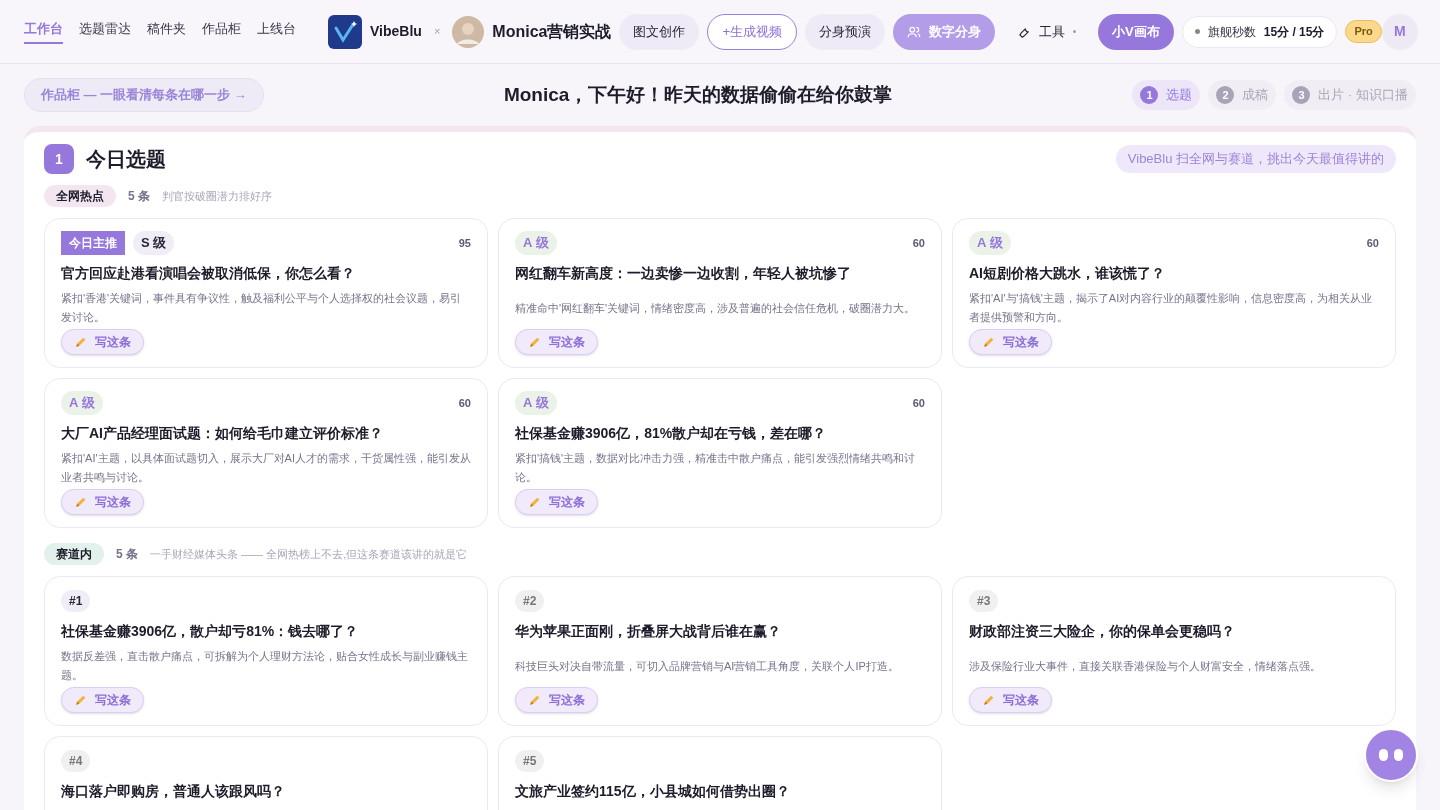 The image size is (1440, 810). What do you see at coordinates (1225, 95) in the screenshot?
I see `step-number: 2` at bounding box center [1225, 95].